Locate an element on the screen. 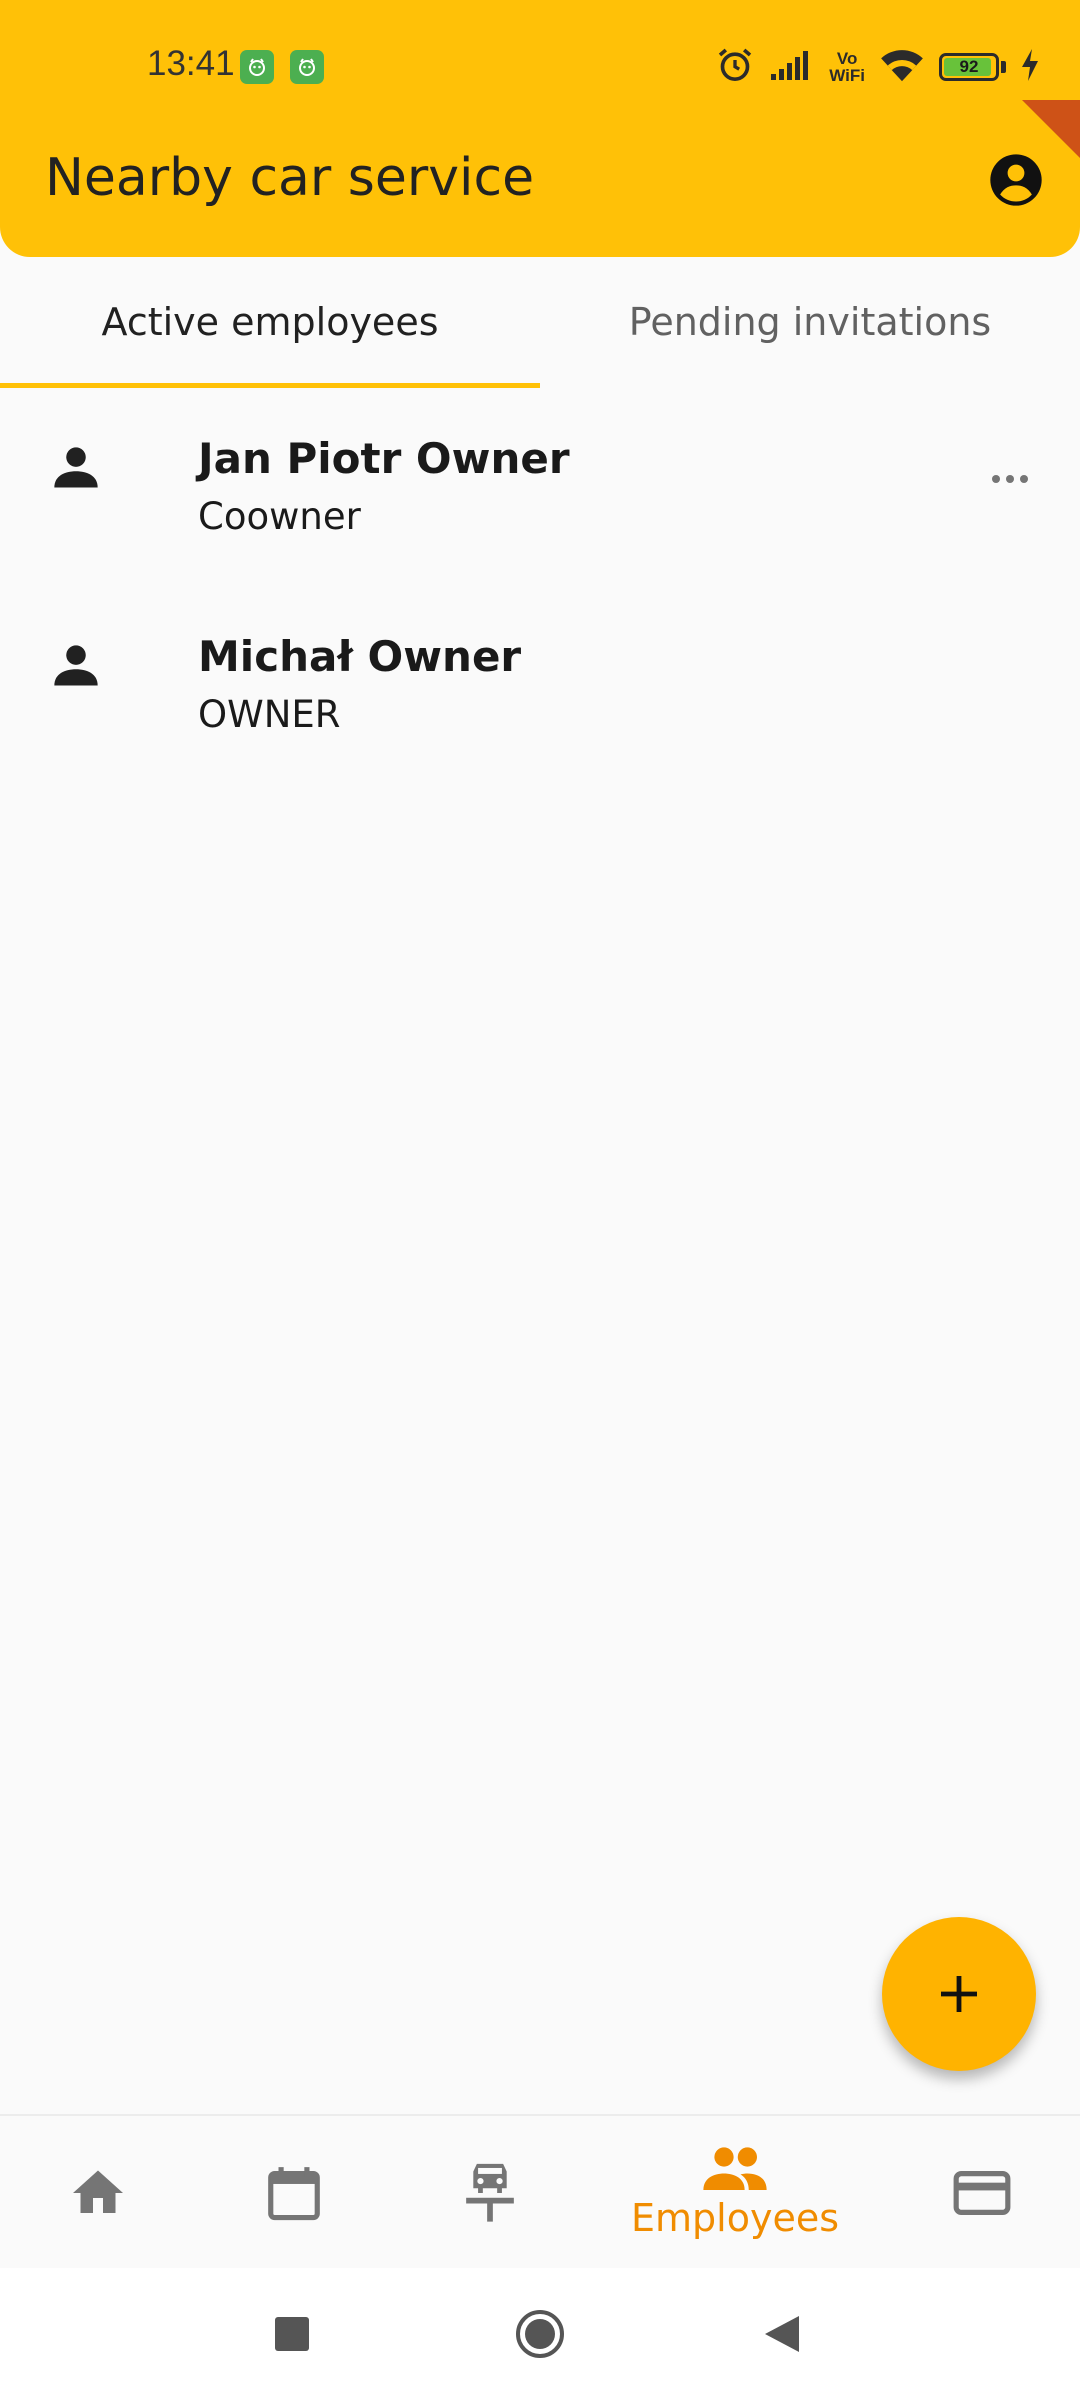 The image size is (1080, 2400). nav-employees-label: Employees is located at coordinates (735, 2218).